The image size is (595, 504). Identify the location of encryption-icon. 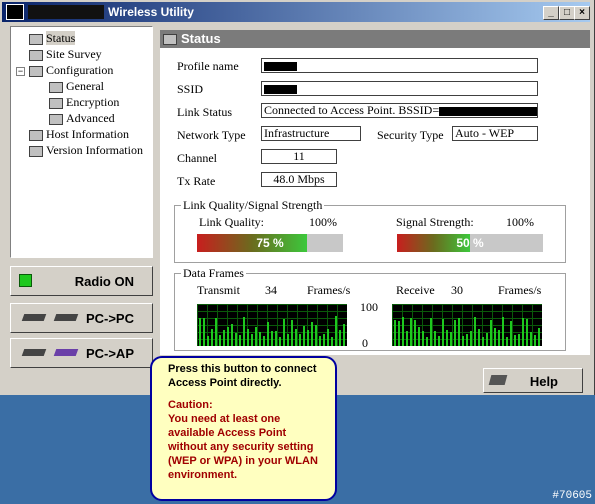
(56, 103).